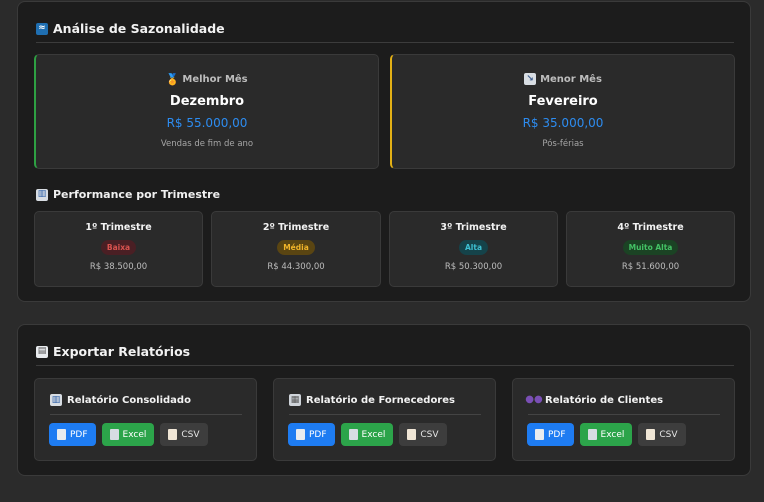  I want to click on wave-icon: ≈, so click(42, 28).